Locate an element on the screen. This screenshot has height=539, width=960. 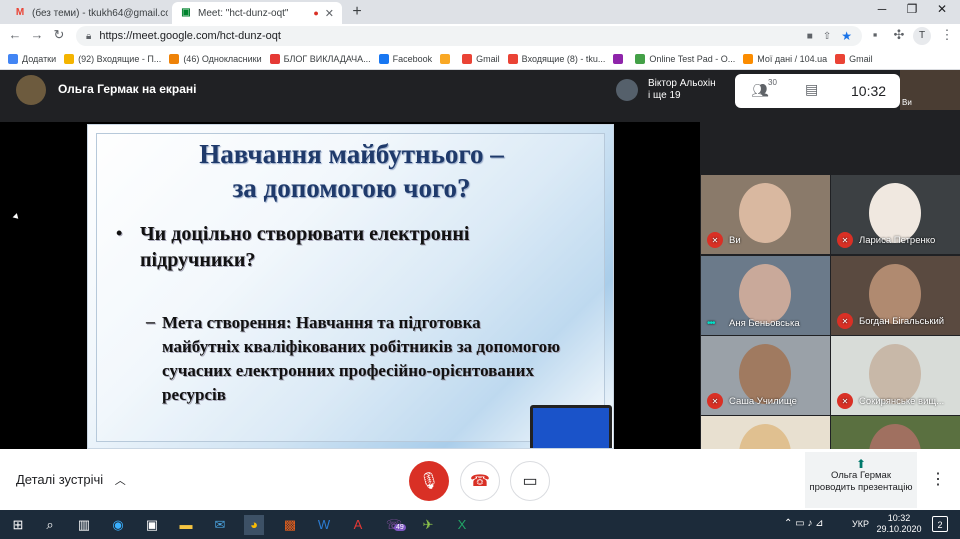
bookmark-label: (46) Однокласники is located at coordinates (222, 58).